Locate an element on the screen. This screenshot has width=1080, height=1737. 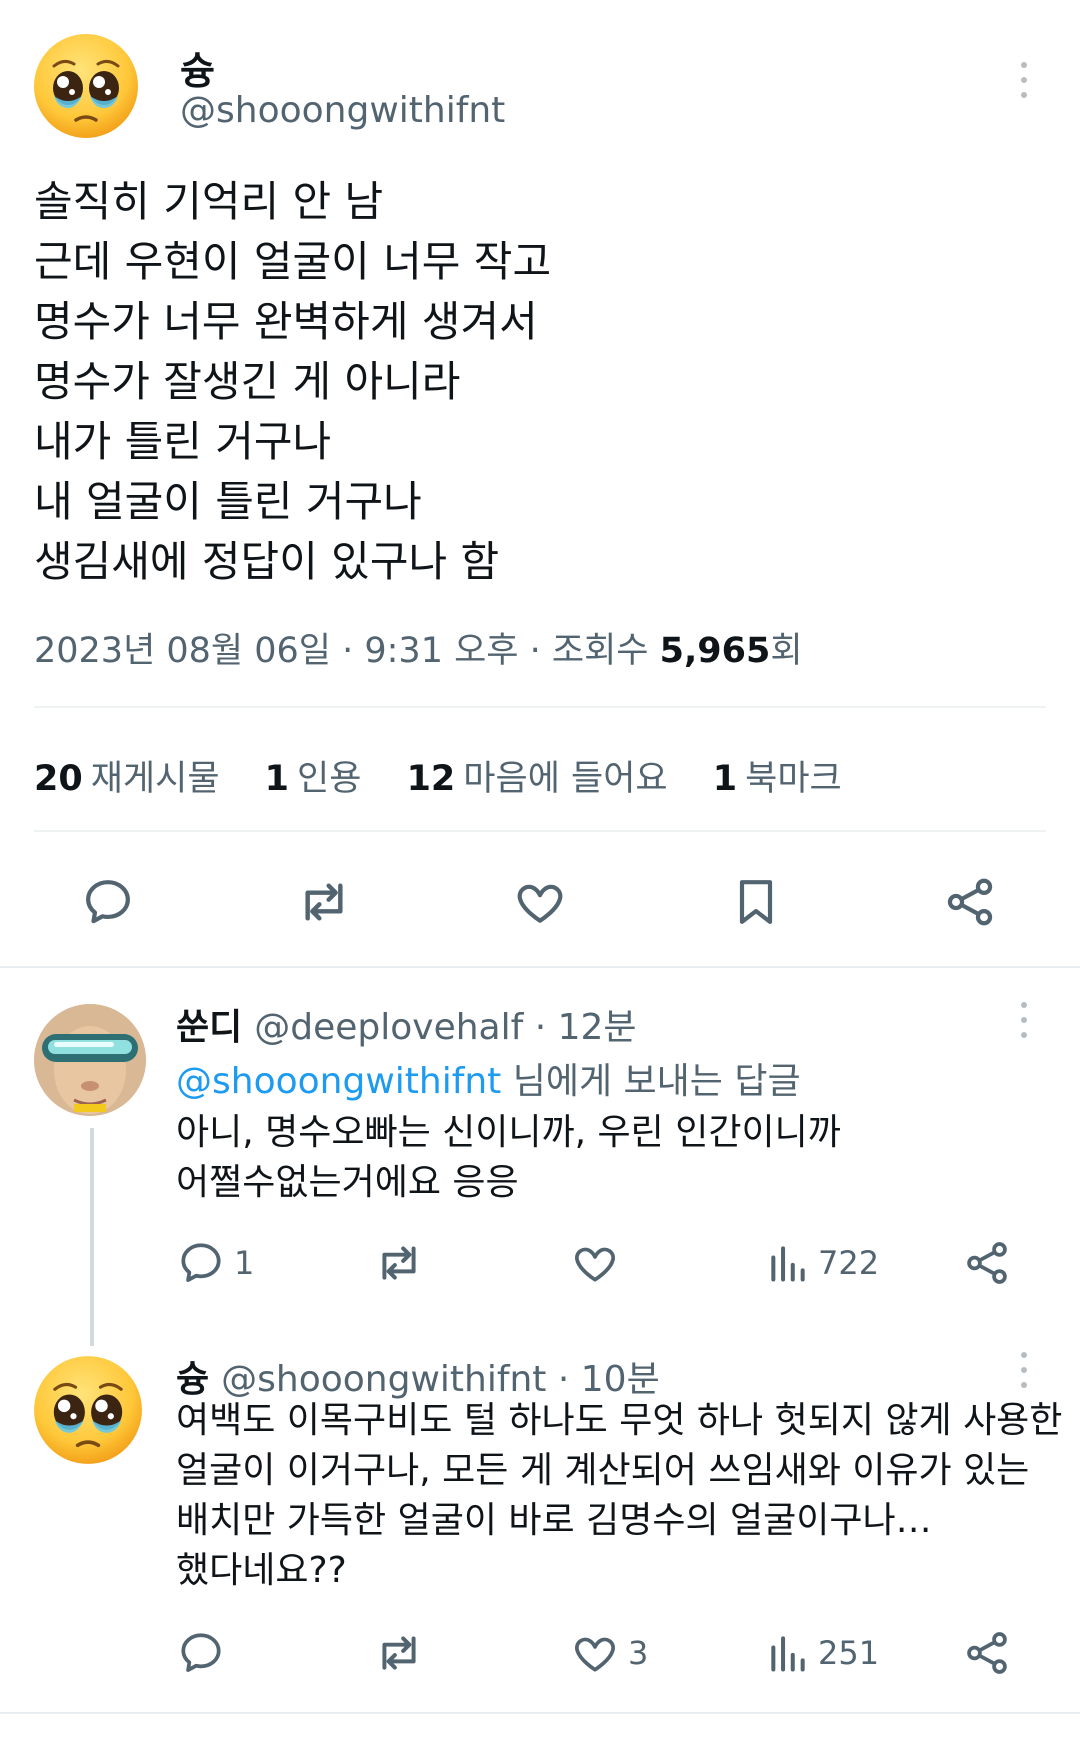
stat-label: 재게시물 is located at coordinates (155, 779).